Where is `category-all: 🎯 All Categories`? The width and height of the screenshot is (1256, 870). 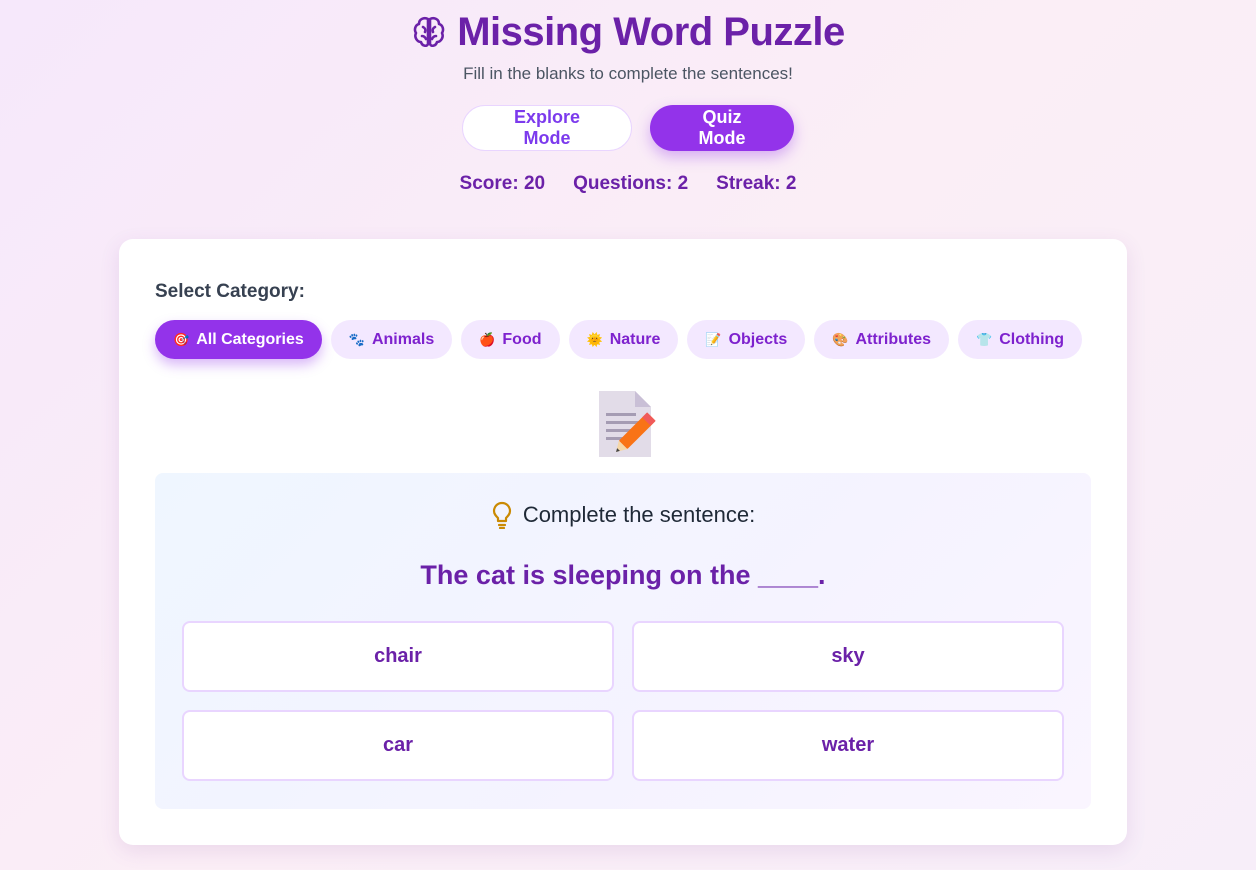 category-all: 🎯 All Categories is located at coordinates (238, 339).